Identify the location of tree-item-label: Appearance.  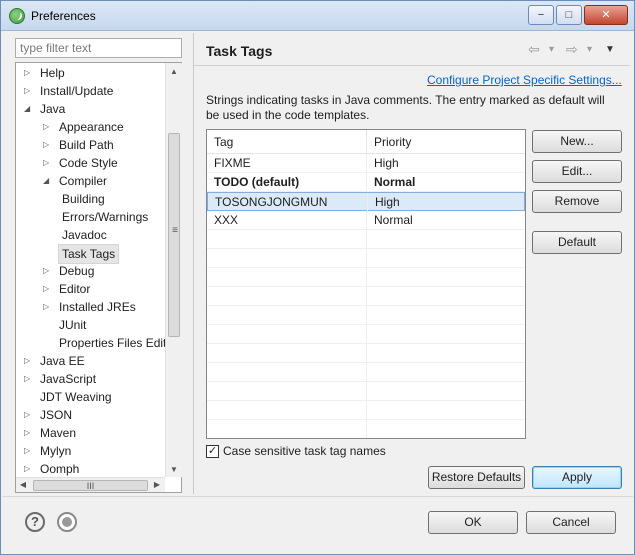
(91, 127).